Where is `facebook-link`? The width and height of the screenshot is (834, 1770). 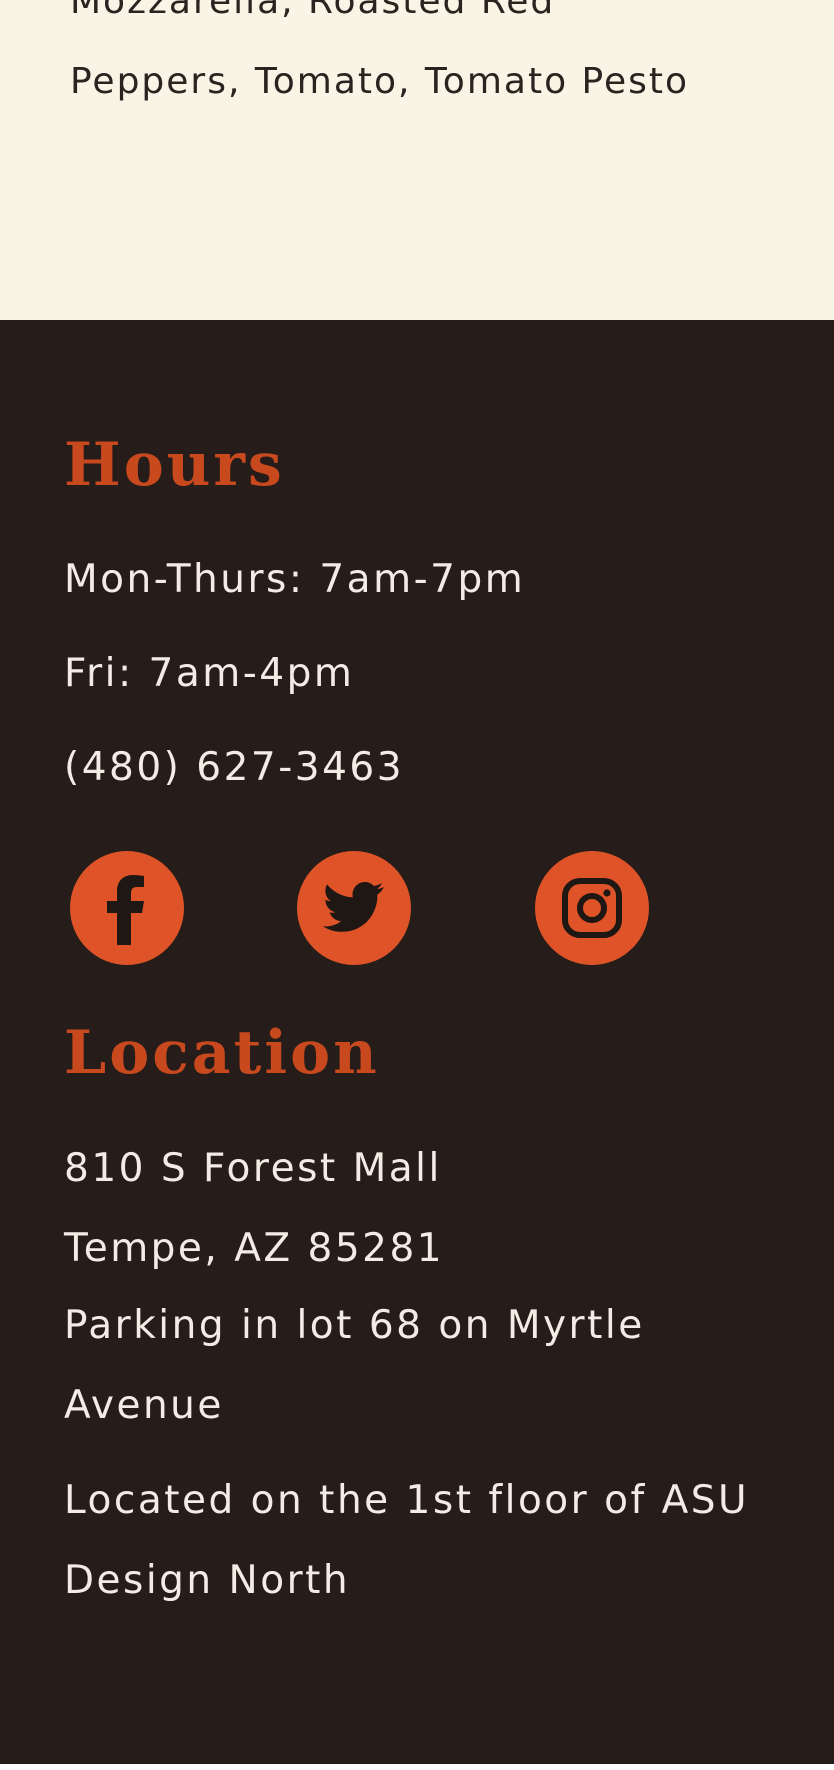
facebook-link is located at coordinates (127, 908).